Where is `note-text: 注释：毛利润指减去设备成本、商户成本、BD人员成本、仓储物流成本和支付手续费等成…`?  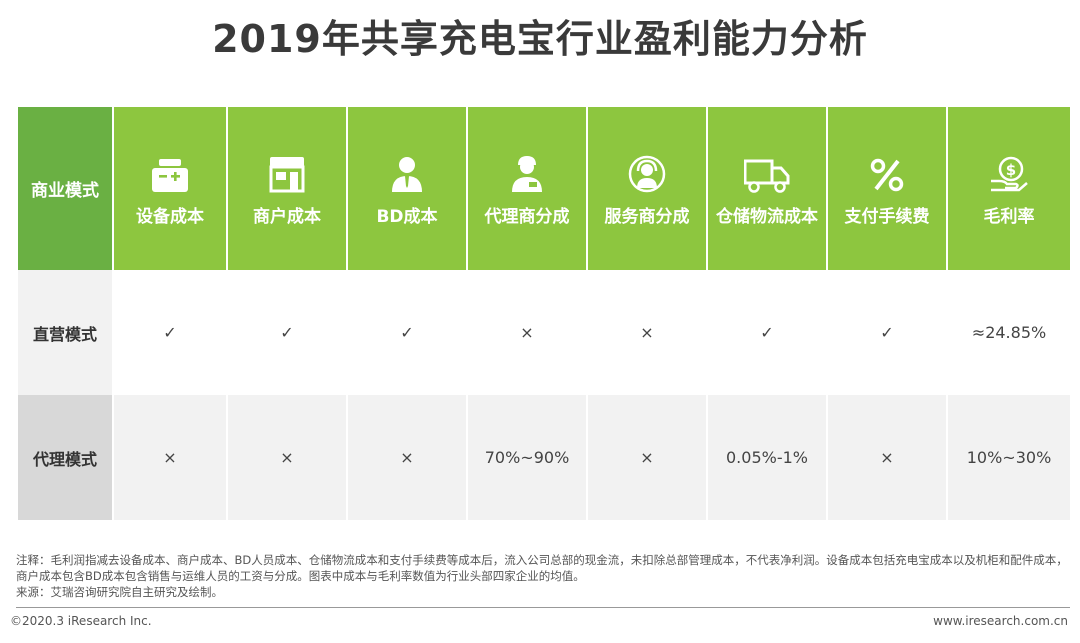 note-text: 注释：毛利润指减去设备成本、商户成本、BD人员成本、仓储物流成本和支付手续费等成… is located at coordinates (542, 568).